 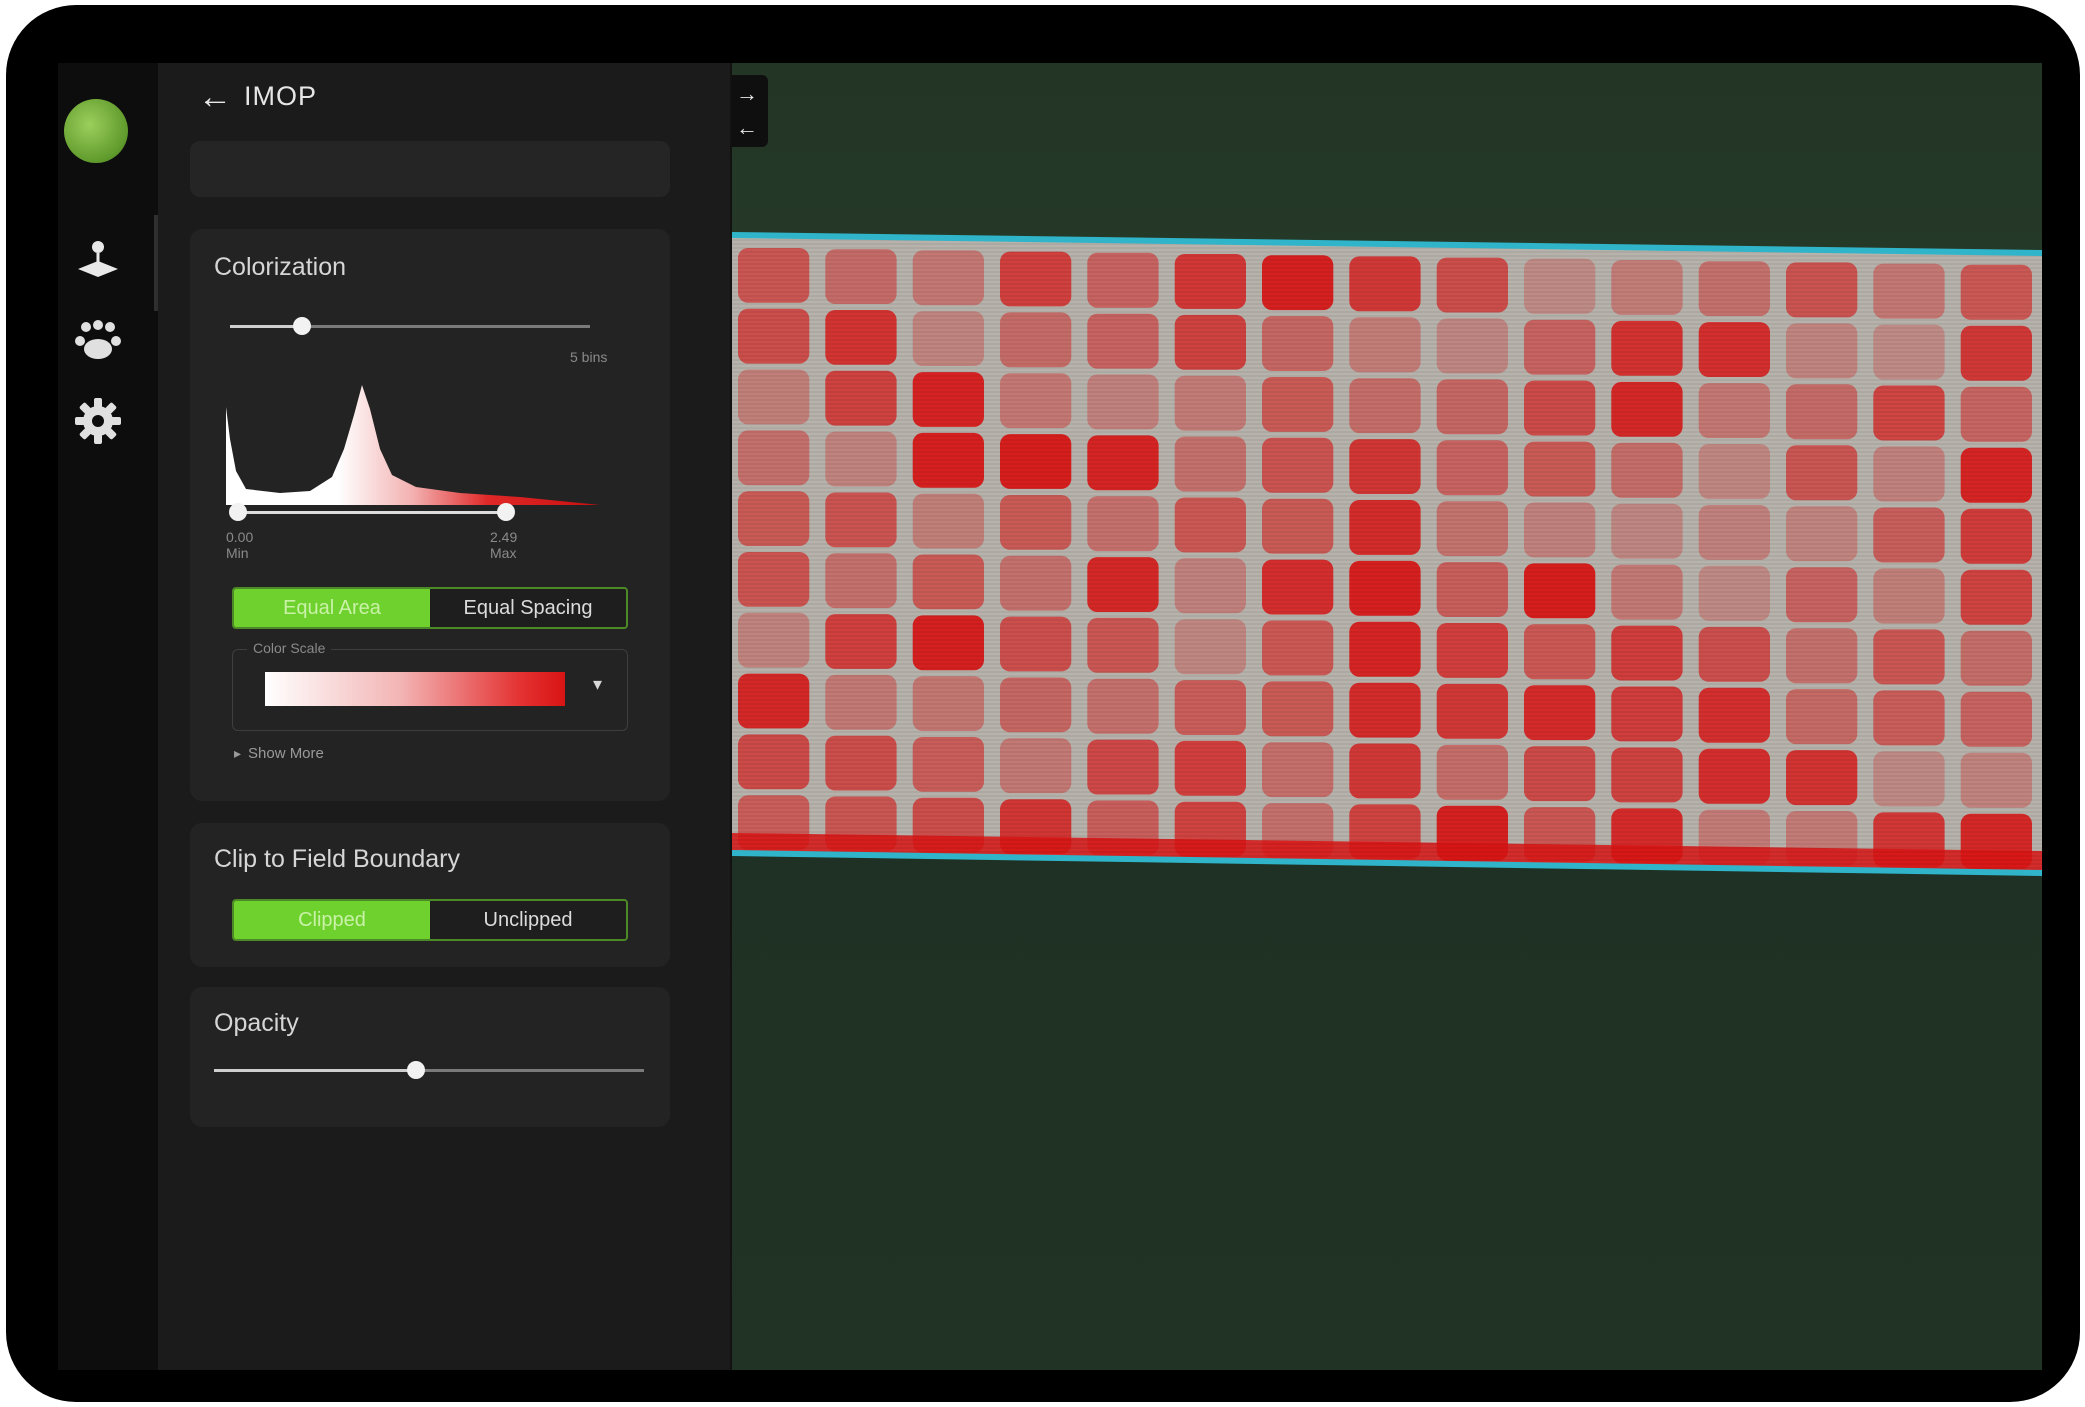 I want to click on histogram, so click(x=413, y=445).